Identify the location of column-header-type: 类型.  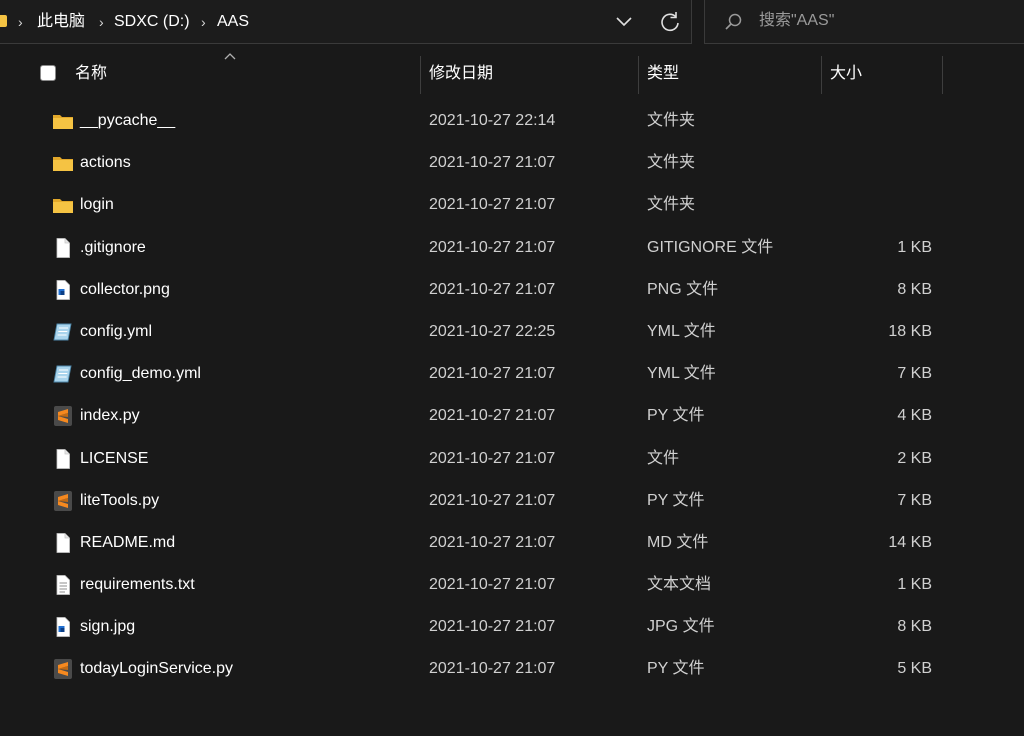
(663, 74).